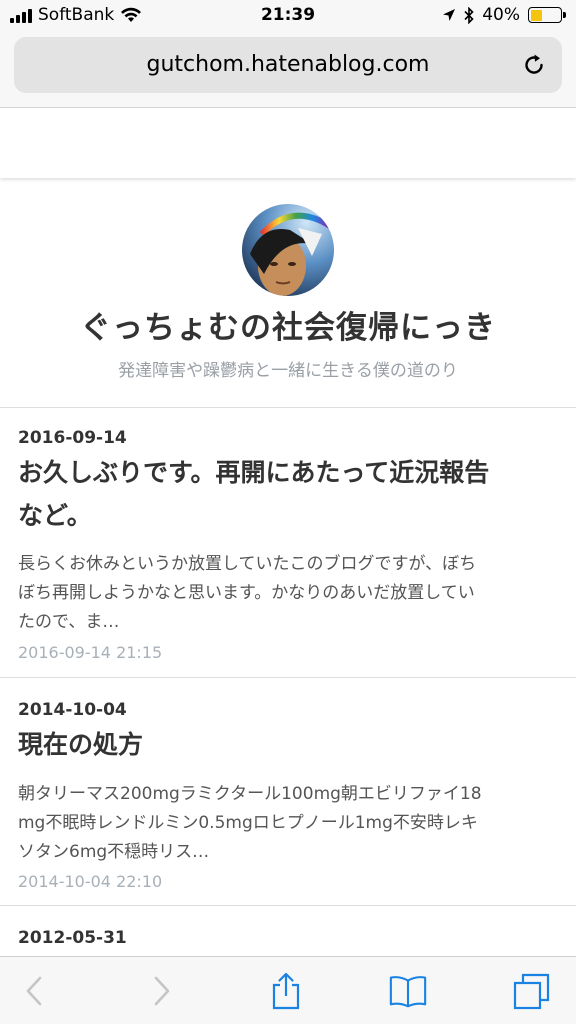  Describe the element at coordinates (288, 745) in the screenshot. I see `entry-title-link: 現在の処方` at that location.